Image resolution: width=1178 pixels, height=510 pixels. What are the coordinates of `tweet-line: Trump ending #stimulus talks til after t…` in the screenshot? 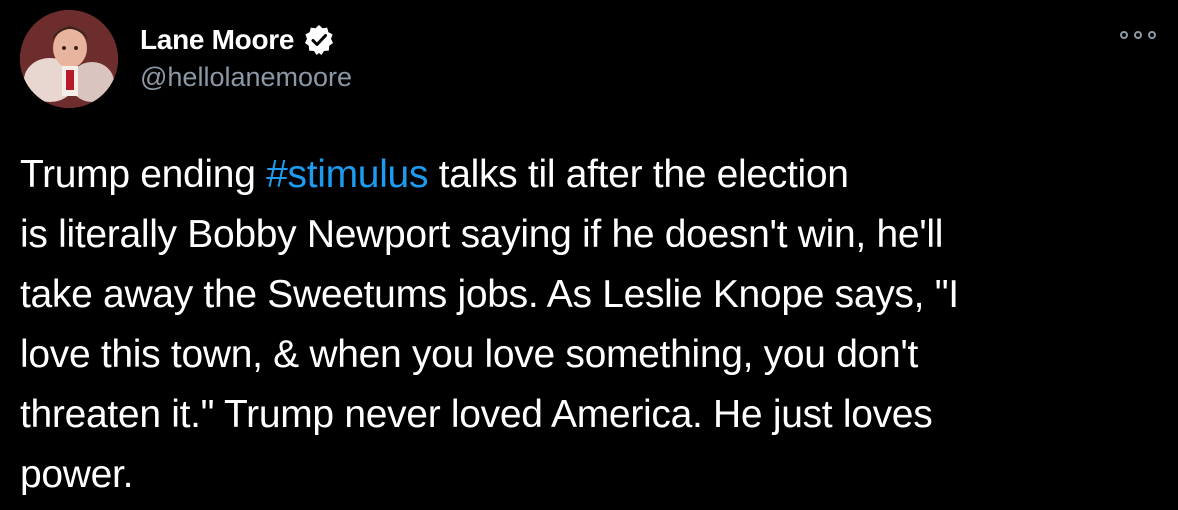 It's located at (575, 175).